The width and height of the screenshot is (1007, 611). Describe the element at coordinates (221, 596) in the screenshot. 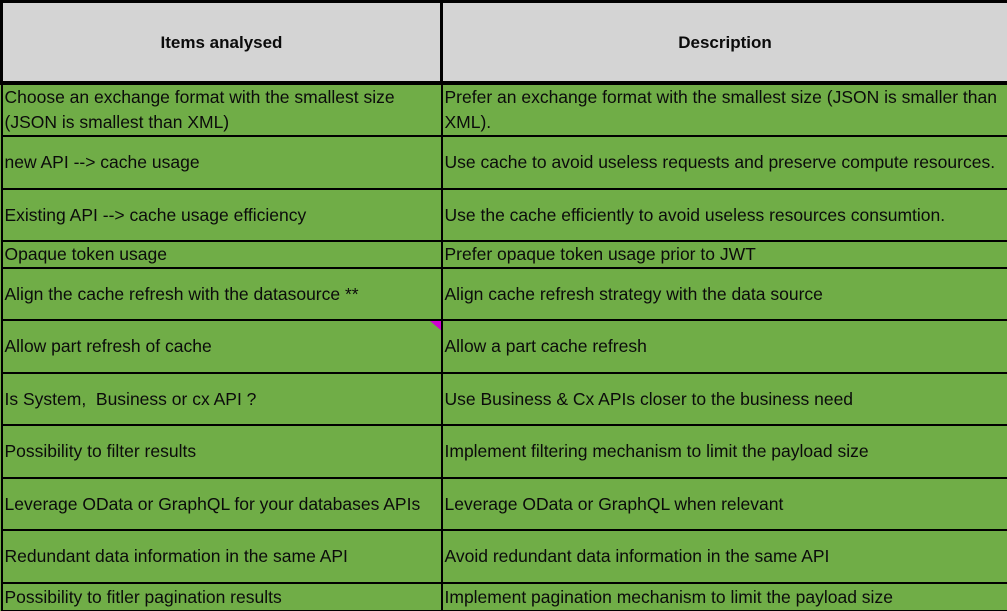

I see `item-cell: Possibility to fitler pagination results` at that location.